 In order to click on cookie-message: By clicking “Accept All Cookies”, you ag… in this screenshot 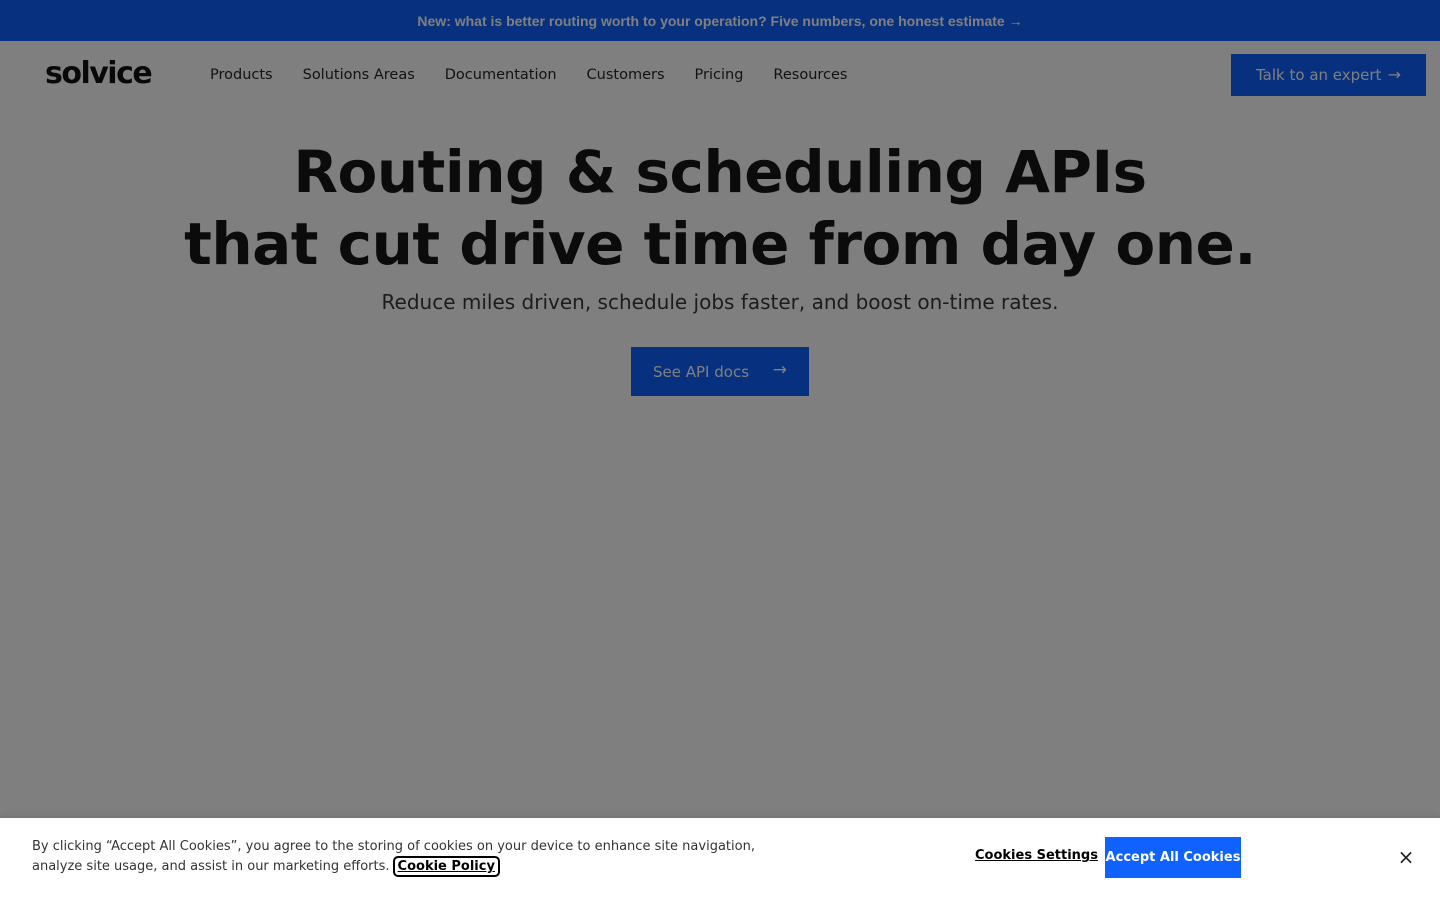, I will do `click(393, 856)`.